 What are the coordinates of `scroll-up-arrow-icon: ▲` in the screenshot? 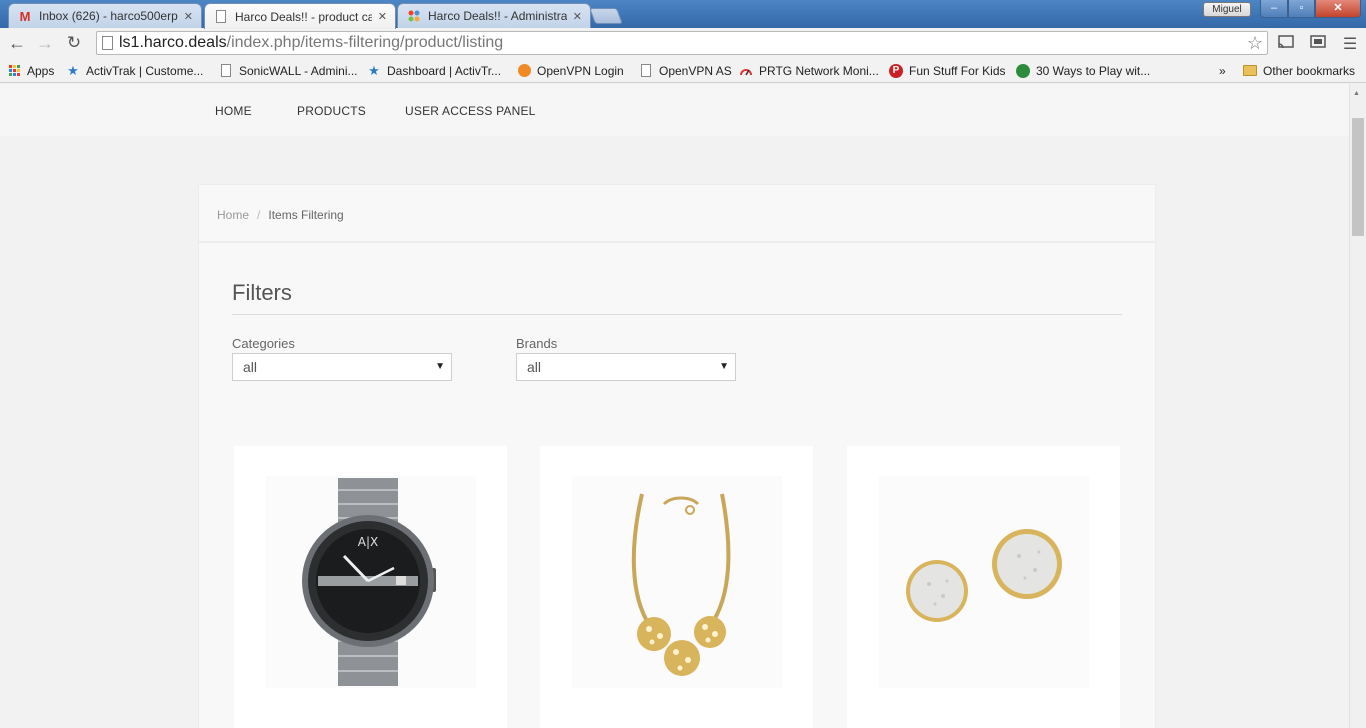 It's located at (1356, 93).